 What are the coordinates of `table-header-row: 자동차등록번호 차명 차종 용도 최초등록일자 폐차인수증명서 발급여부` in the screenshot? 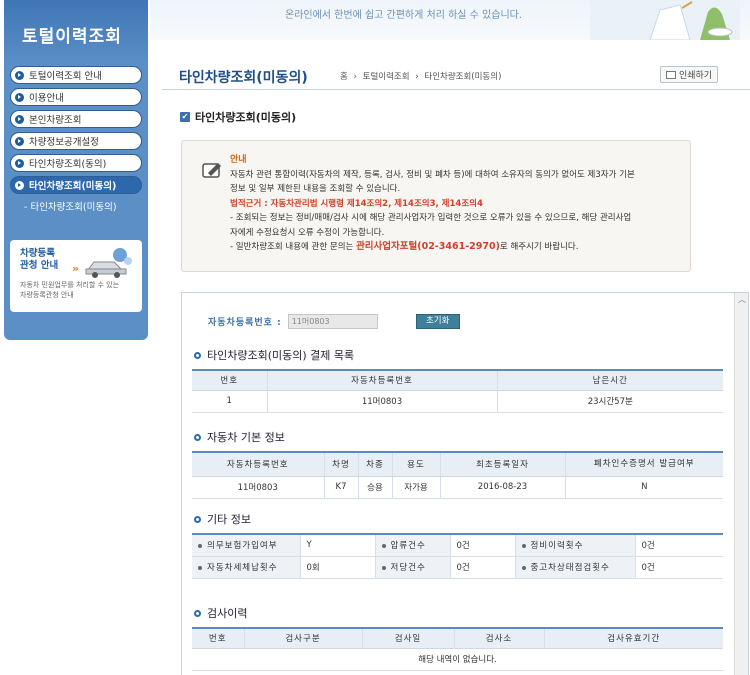 It's located at (457, 464).